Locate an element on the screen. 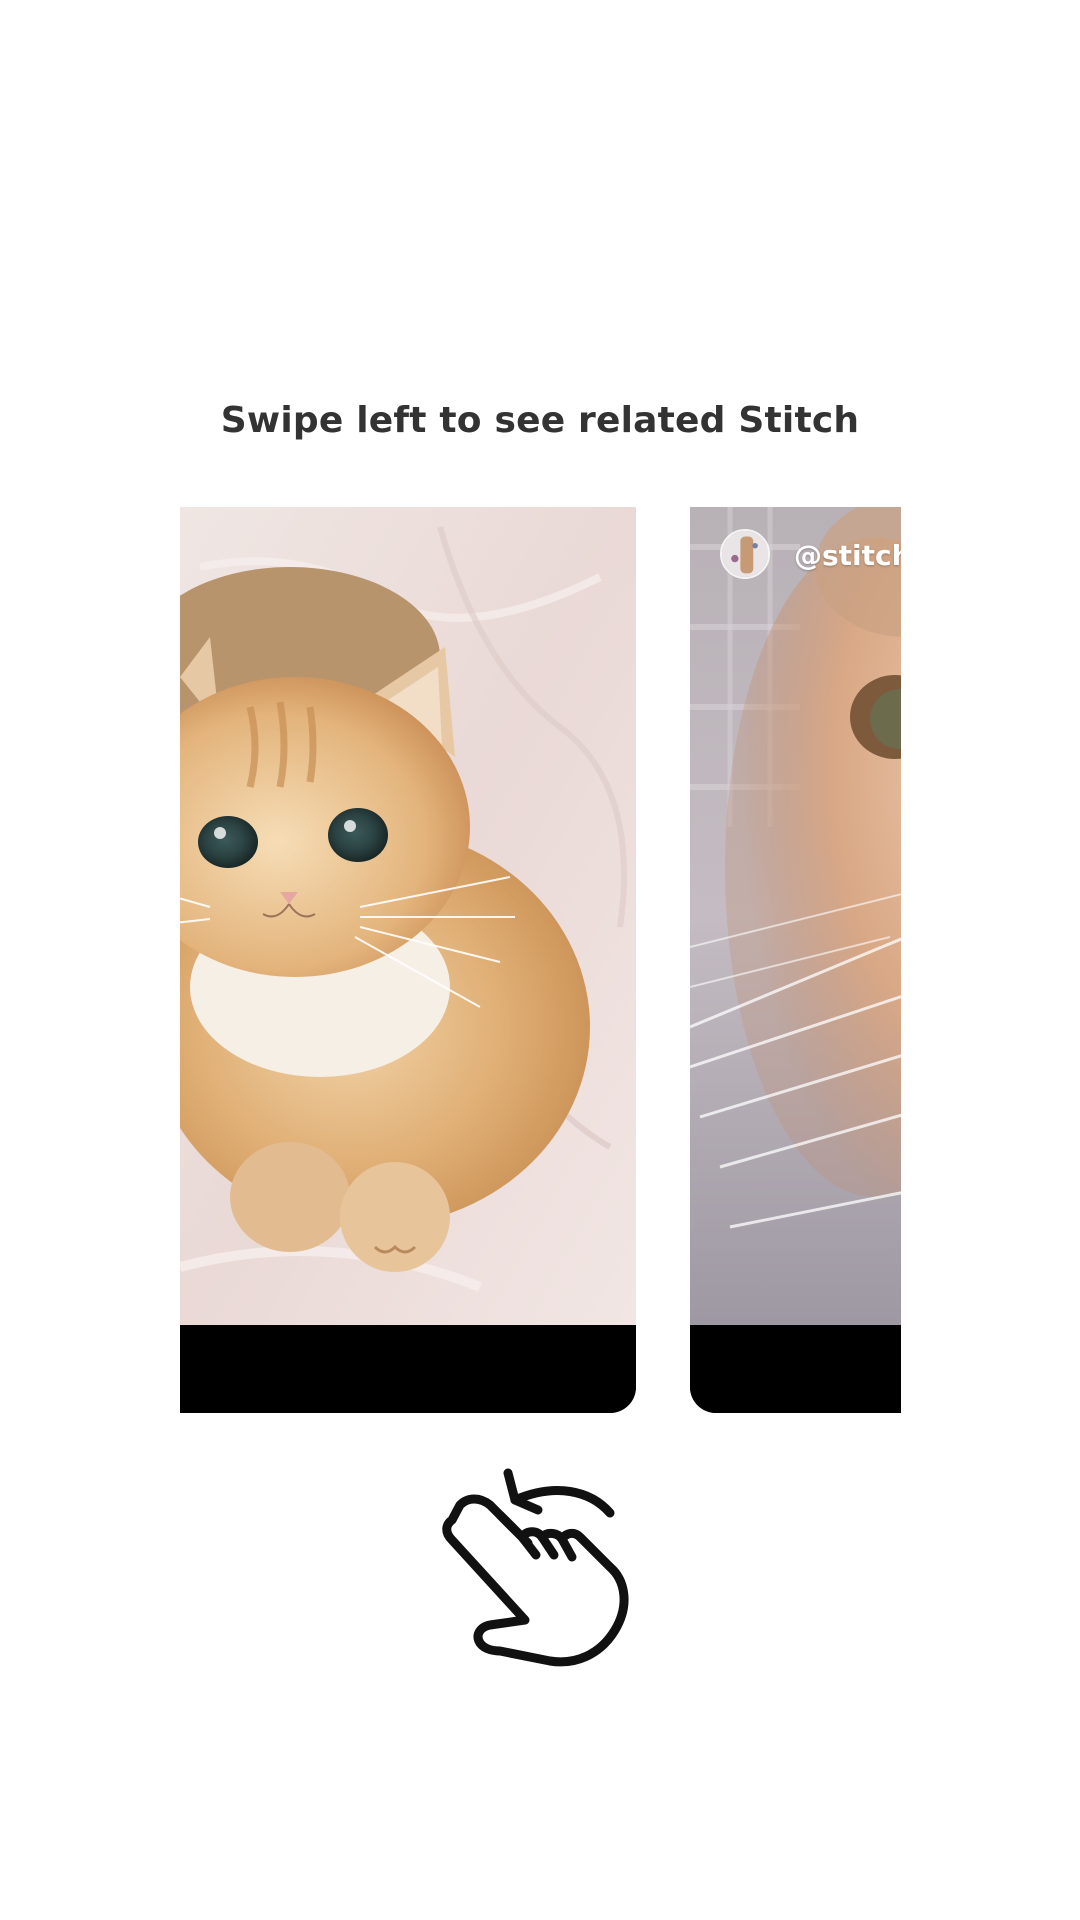  swipe-instruction-title: Swipe left to see related Stitch is located at coordinates (540, 420).